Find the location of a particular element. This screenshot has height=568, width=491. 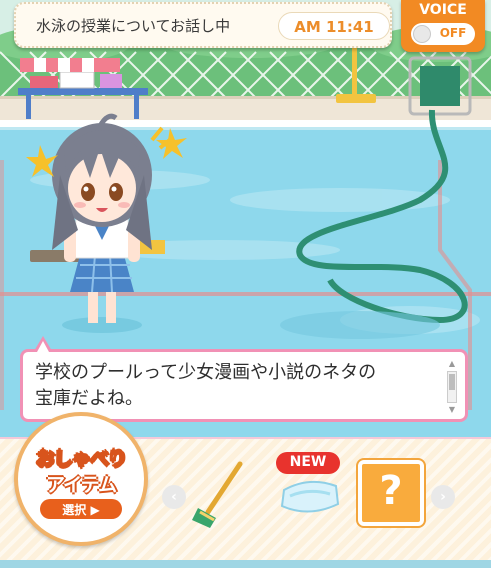

dialog-box: 学校のプールって少女漫画や小説のネタの 宝庫だよね。 ▲ ▼ is located at coordinates (244, 385).